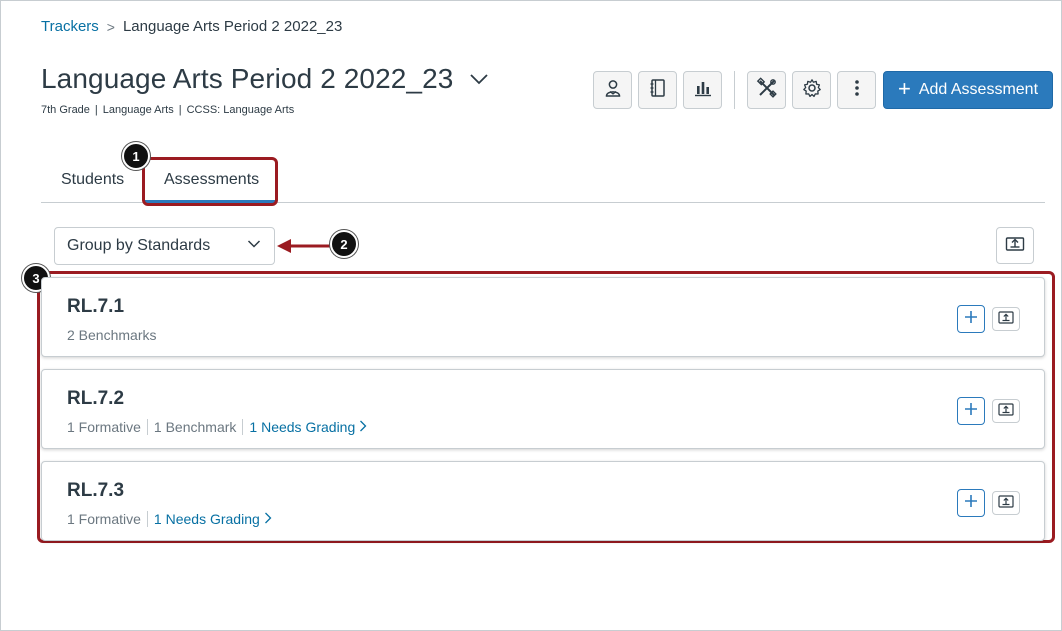 This screenshot has height=631, width=1062. I want to click on bar-chart-icon, so click(703, 90).